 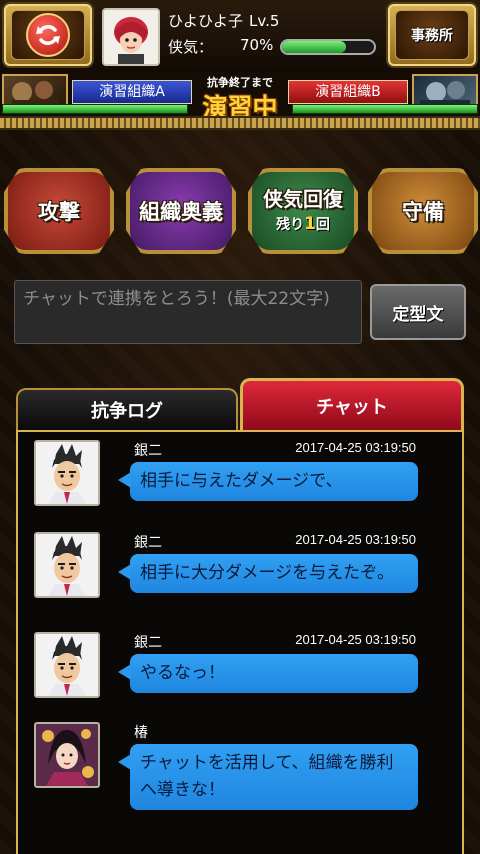 What do you see at coordinates (268, 777) in the screenshot?
I see `message-bubble: チャットを活用して、組織を勝利へ導きな！` at bounding box center [268, 777].